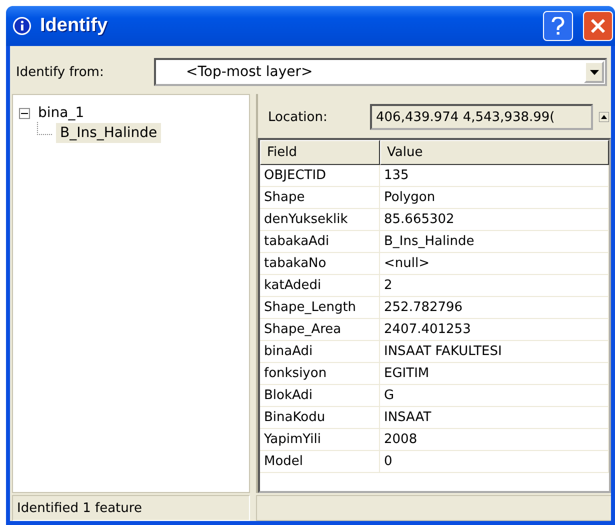 Image resolution: width=615 pixels, height=525 pixels. Describe the element at coordinates (494, 241) in the screenshot. I see `table-cell: B_Ins_Halinde` at that location.